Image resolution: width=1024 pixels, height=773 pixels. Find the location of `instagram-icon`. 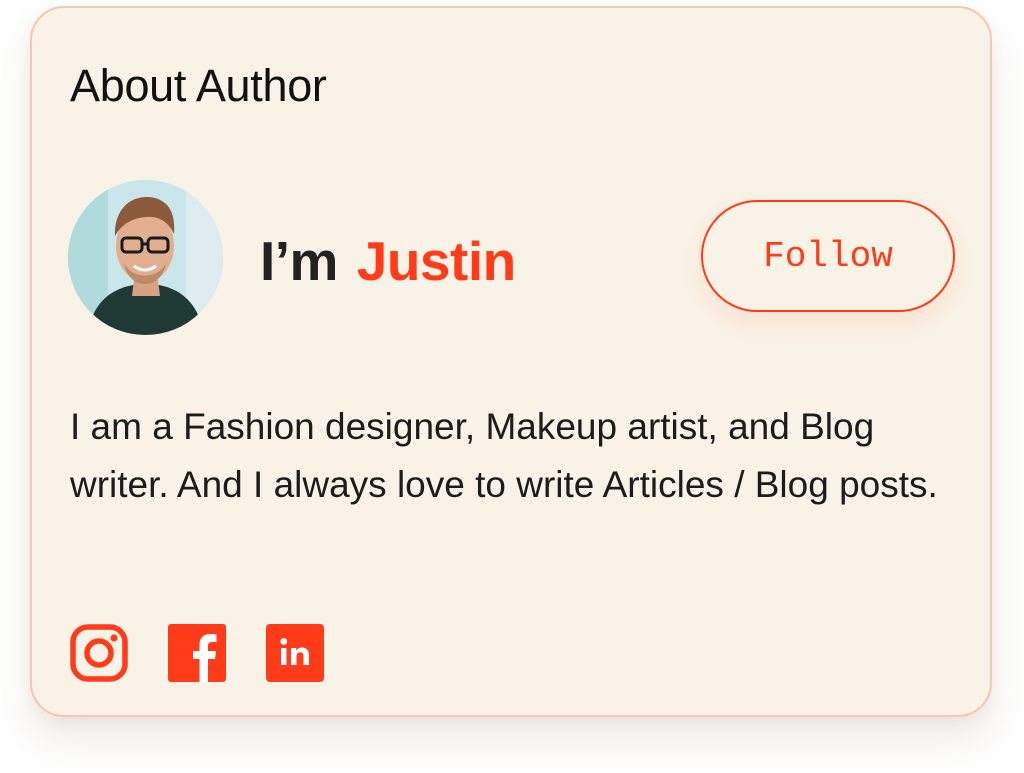

instagram-icon is located at coordinates (99, 653).